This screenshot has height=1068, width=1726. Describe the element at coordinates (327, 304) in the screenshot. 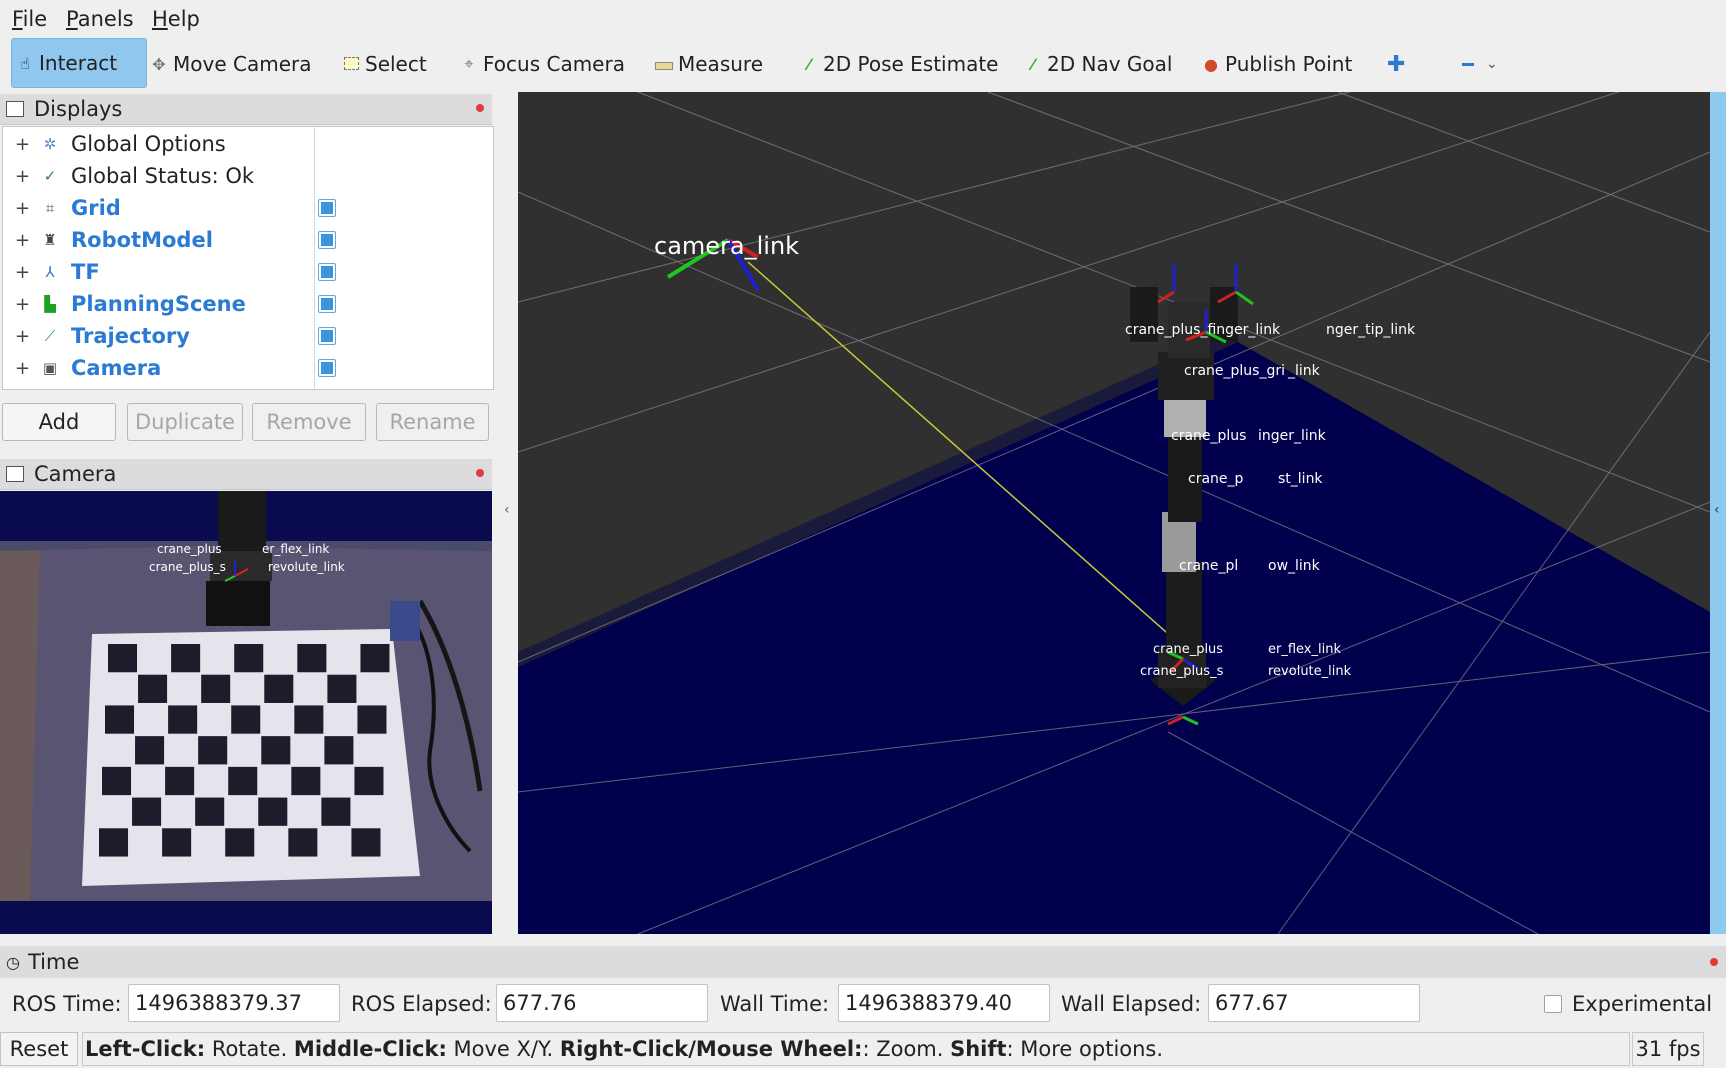

I see `planningscene-enabled-checkbox` at that location.